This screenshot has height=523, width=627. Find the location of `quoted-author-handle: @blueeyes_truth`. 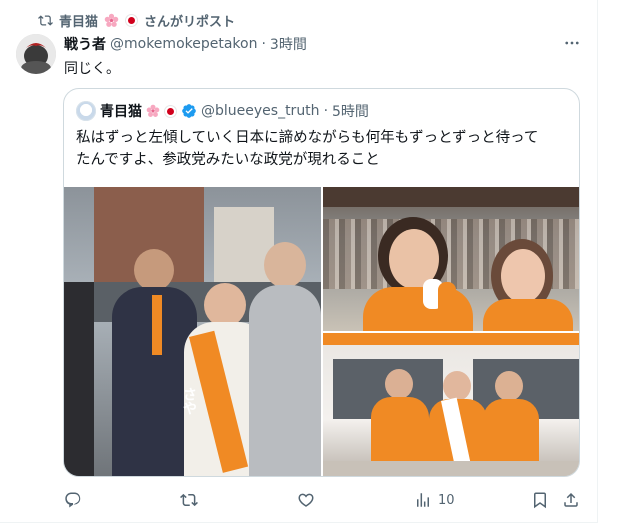

quoted-author-handle: @blueeyes_truth is located at coordinates (260, 111).